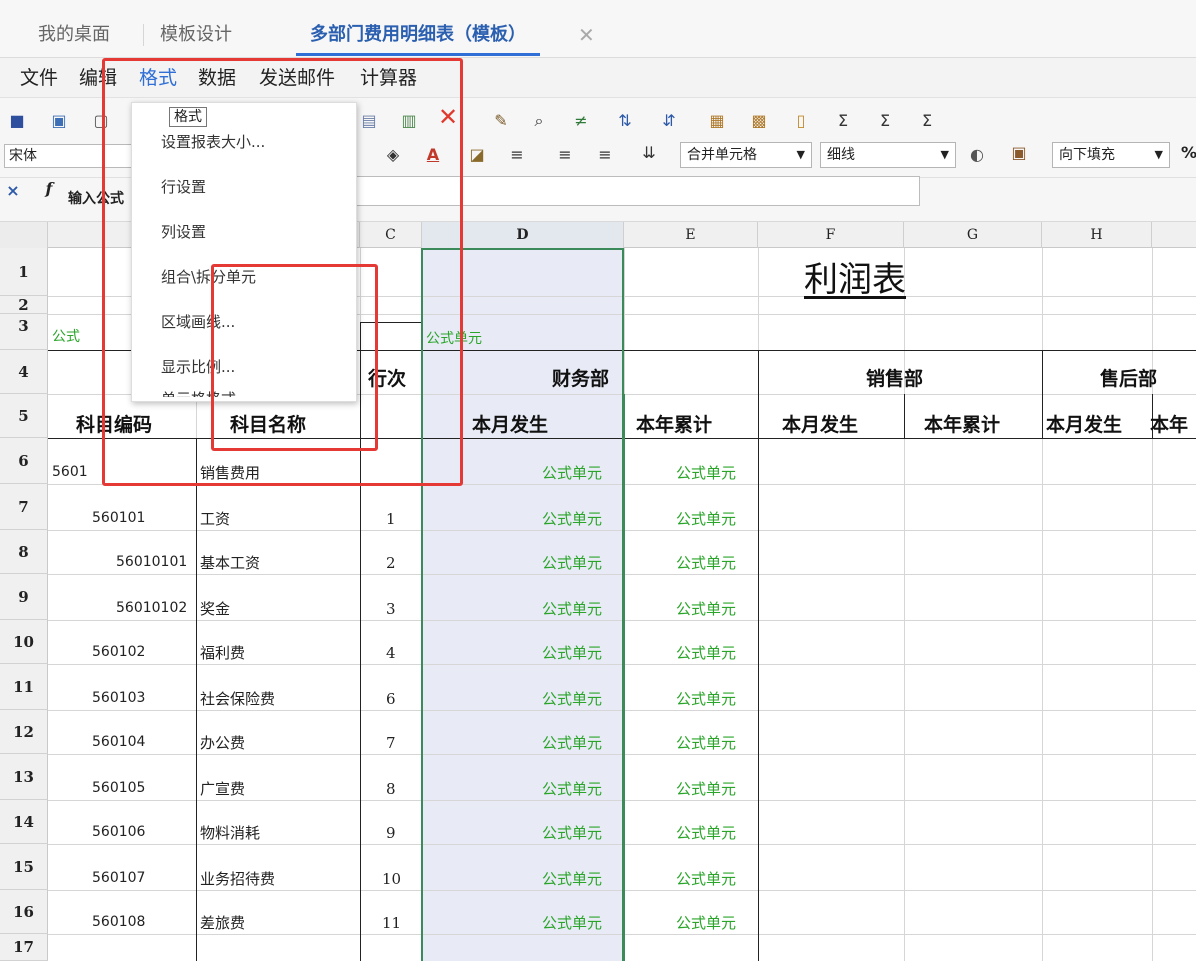 The image size is (1196, 961). Describe the element at coordinates (391, 699) in the screenshot. I see `row-no: 6` at that location.